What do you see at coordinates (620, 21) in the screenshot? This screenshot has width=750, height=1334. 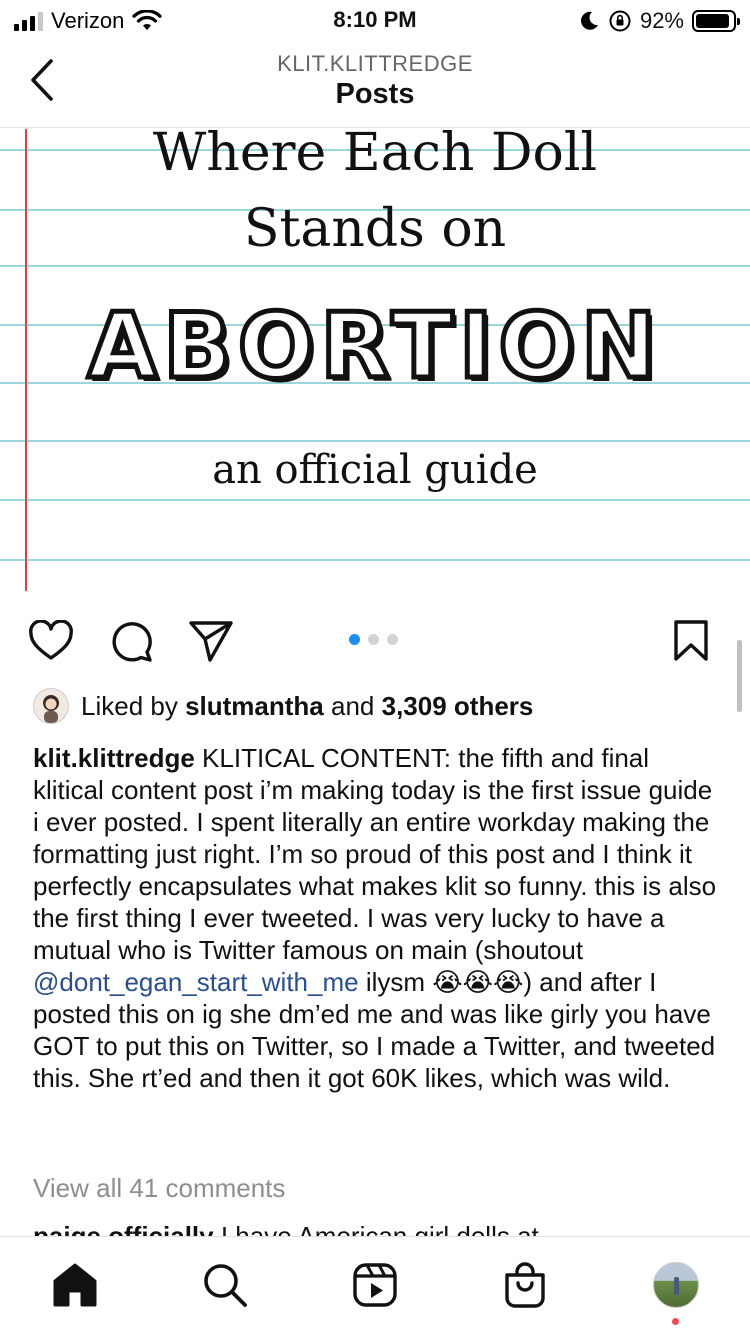 I see `orientation-lock-icon` at bounding box center [620, 21].